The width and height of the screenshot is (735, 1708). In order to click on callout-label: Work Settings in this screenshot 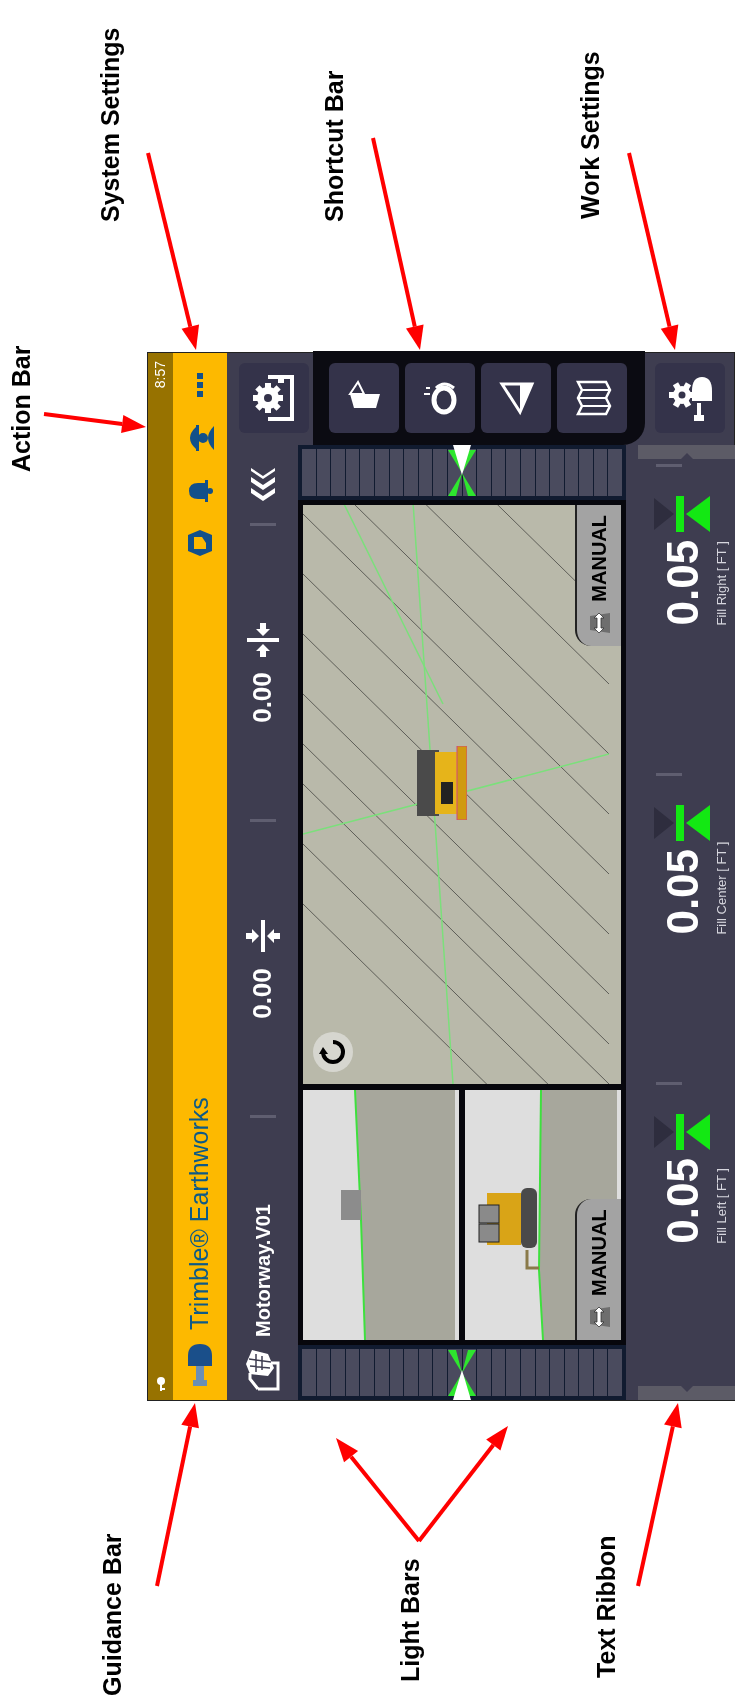, I will do `click(590, 135)`.